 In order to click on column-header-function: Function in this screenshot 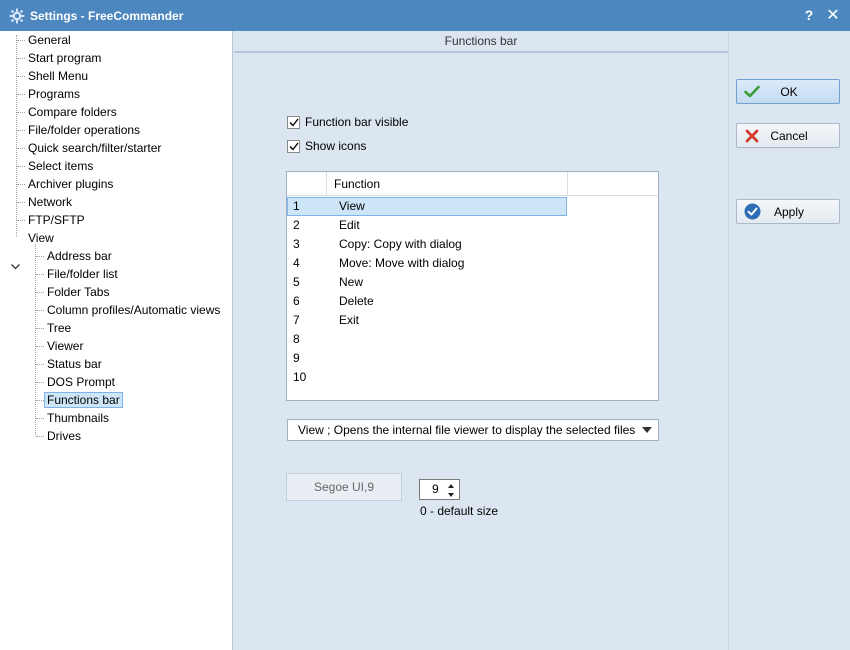, I will do `click(447, 184)`.